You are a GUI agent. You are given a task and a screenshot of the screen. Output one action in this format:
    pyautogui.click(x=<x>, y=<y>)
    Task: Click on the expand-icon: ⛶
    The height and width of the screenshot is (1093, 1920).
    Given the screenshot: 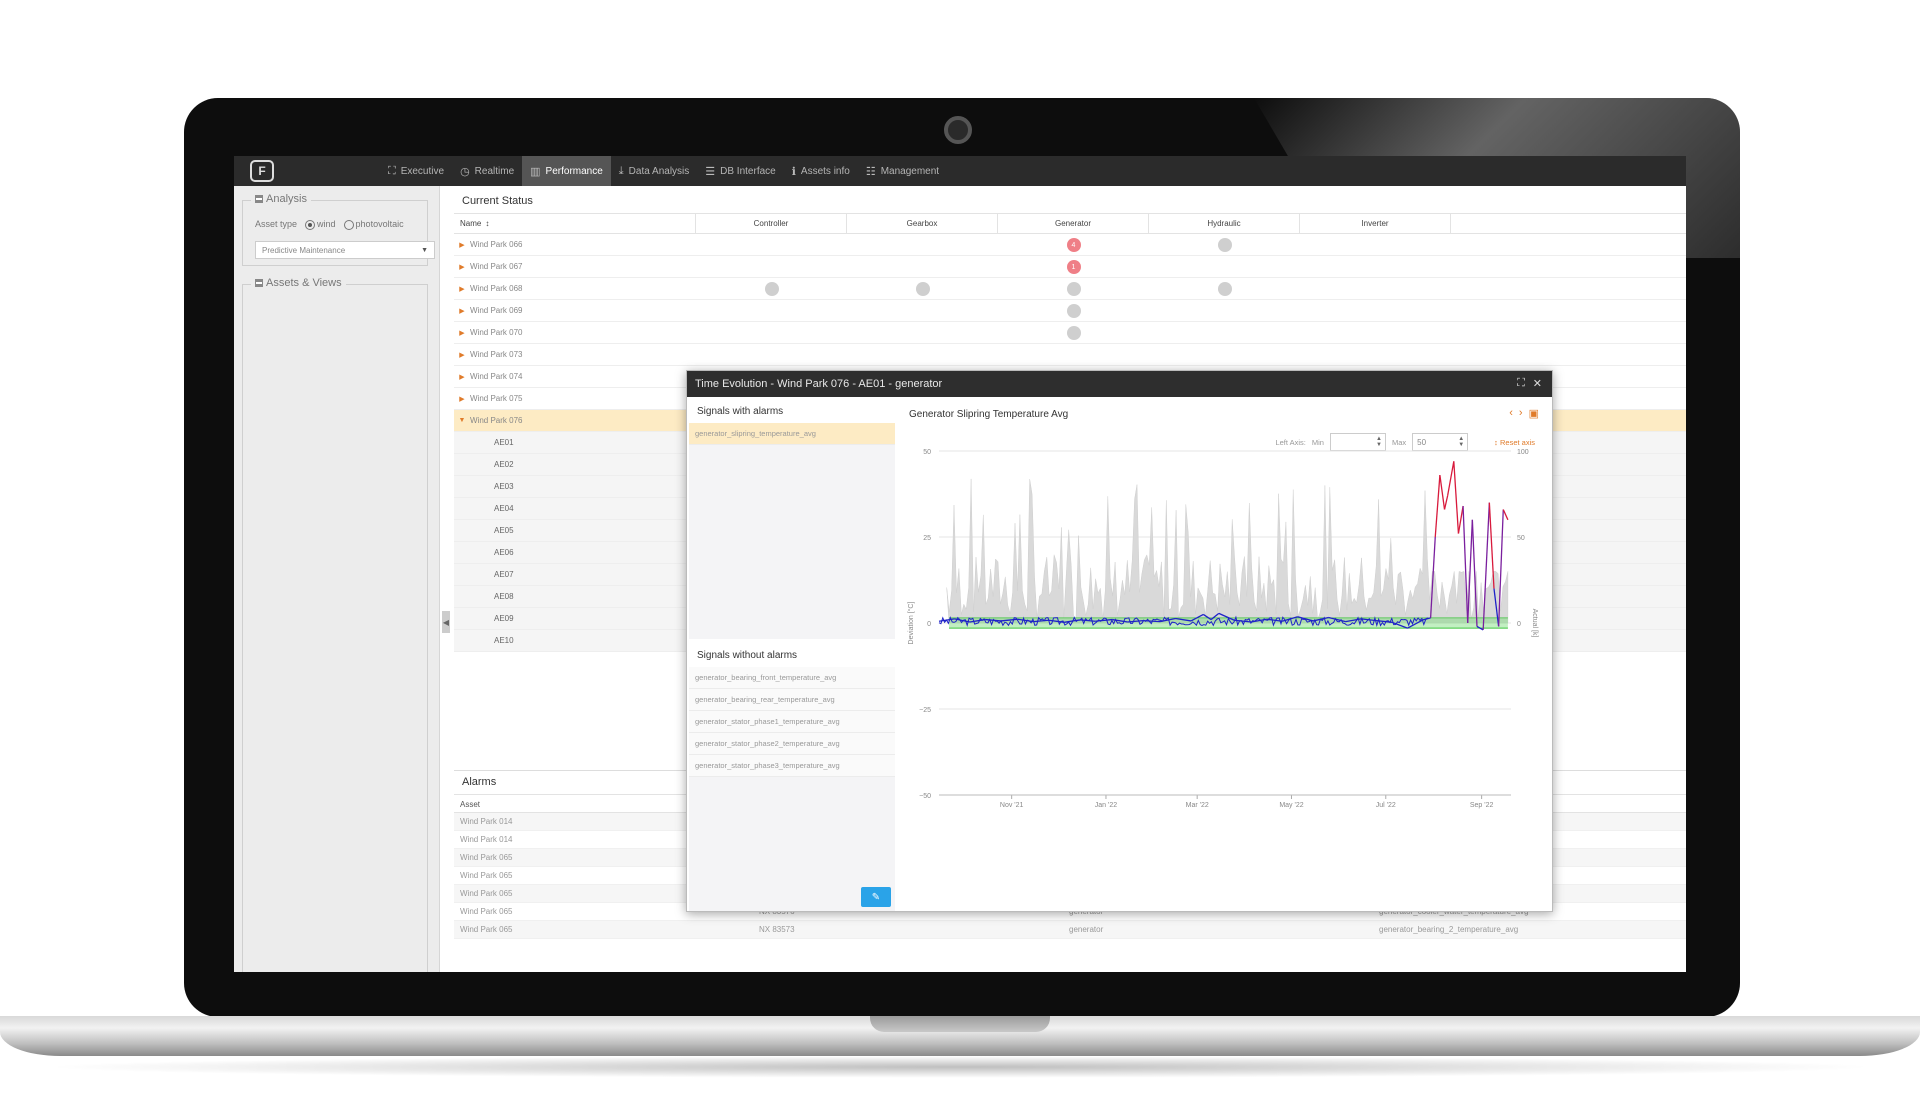 What is the action you would take?
    pyautogui.click(x=1521, y=383)
    